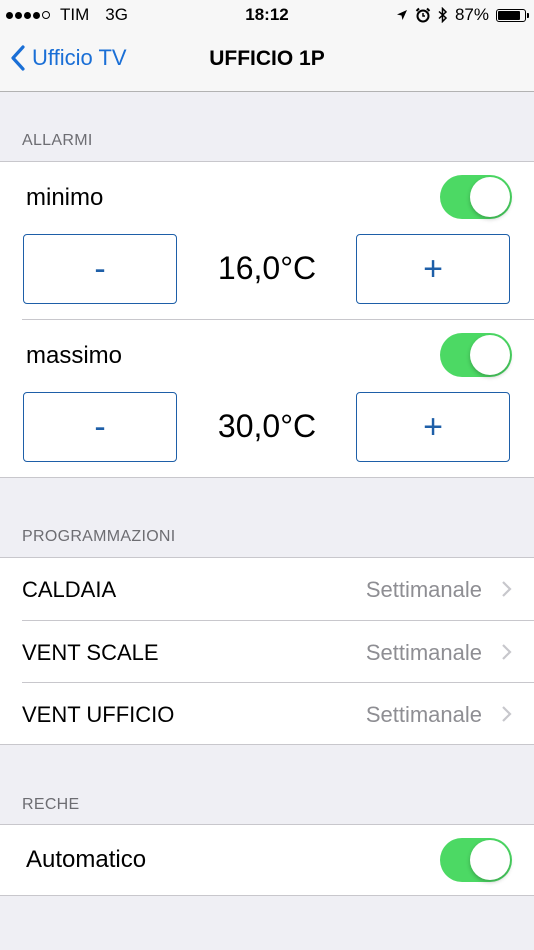 This screenshot has height=950, width=534. I want to click on massimo-toggle, so click(476, 355).